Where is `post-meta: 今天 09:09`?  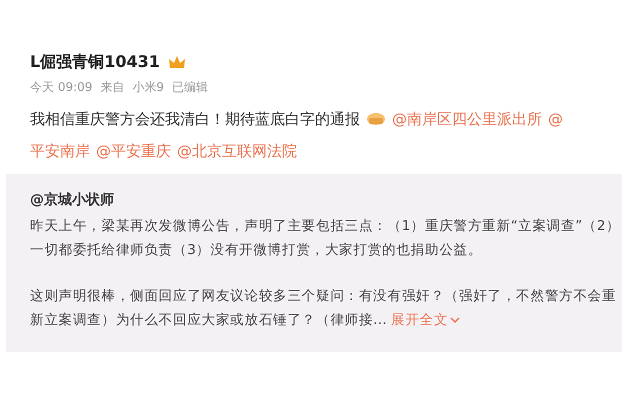
post-meta: 今天 09:09 is located at coordinates (61, 87).